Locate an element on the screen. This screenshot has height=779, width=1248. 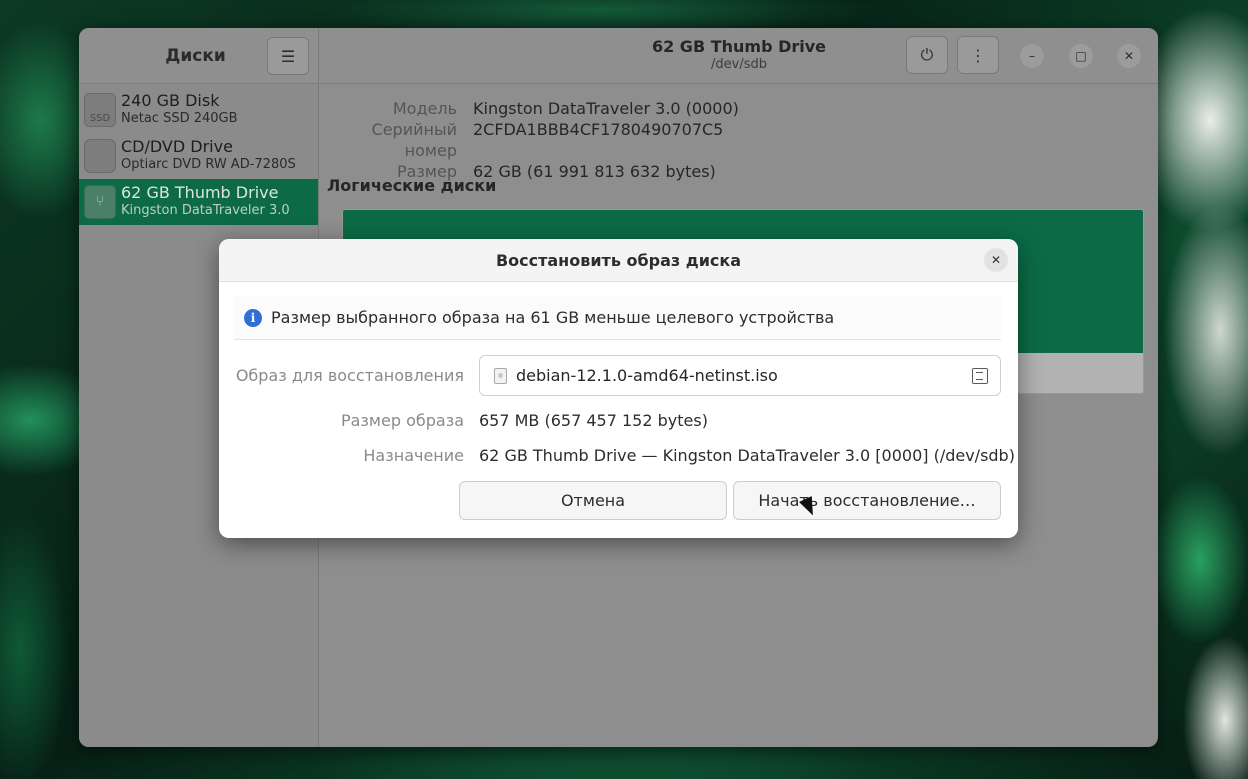
dialog-close-button: ✕ is located at coordinates (996, 260).